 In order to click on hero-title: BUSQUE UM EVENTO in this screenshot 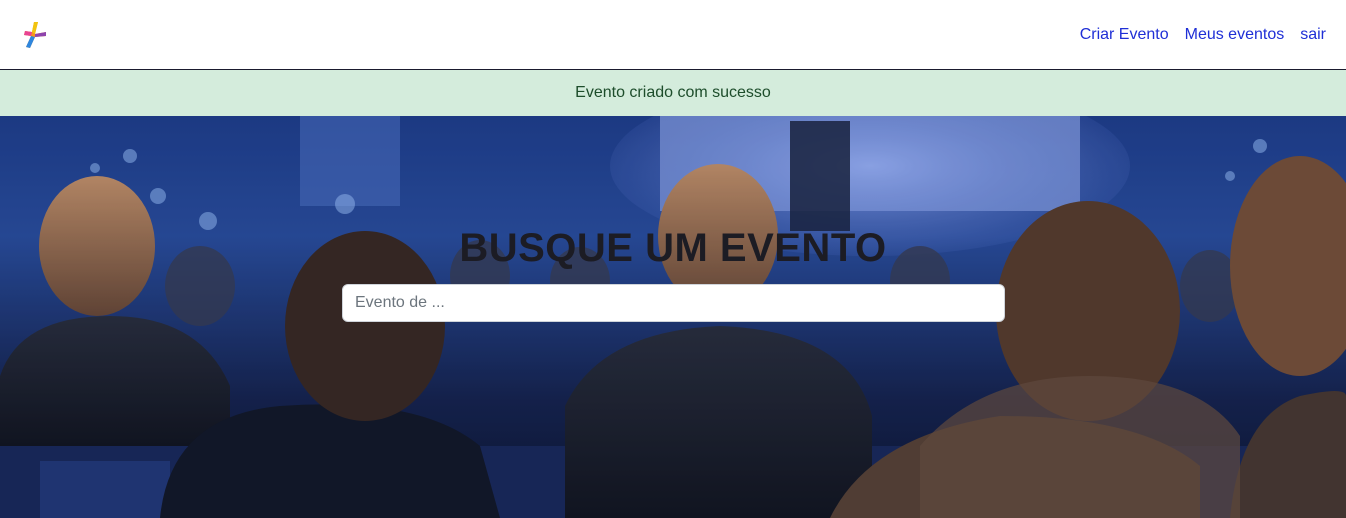, I will do `click(673, 248)`.